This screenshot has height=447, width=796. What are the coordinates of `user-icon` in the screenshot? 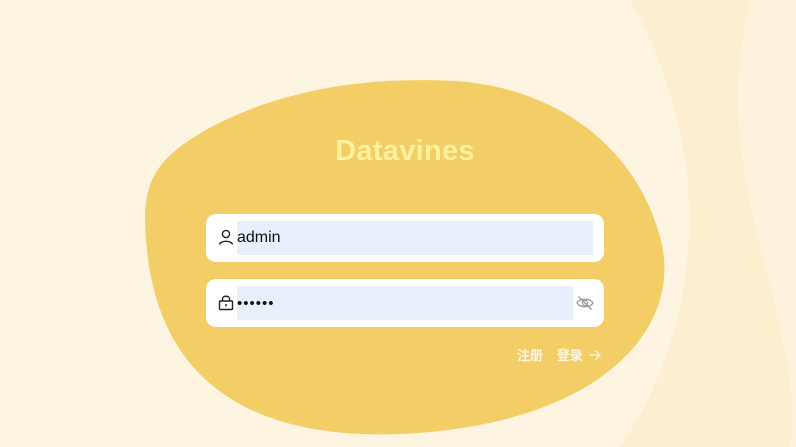 It's located at (226, 237).